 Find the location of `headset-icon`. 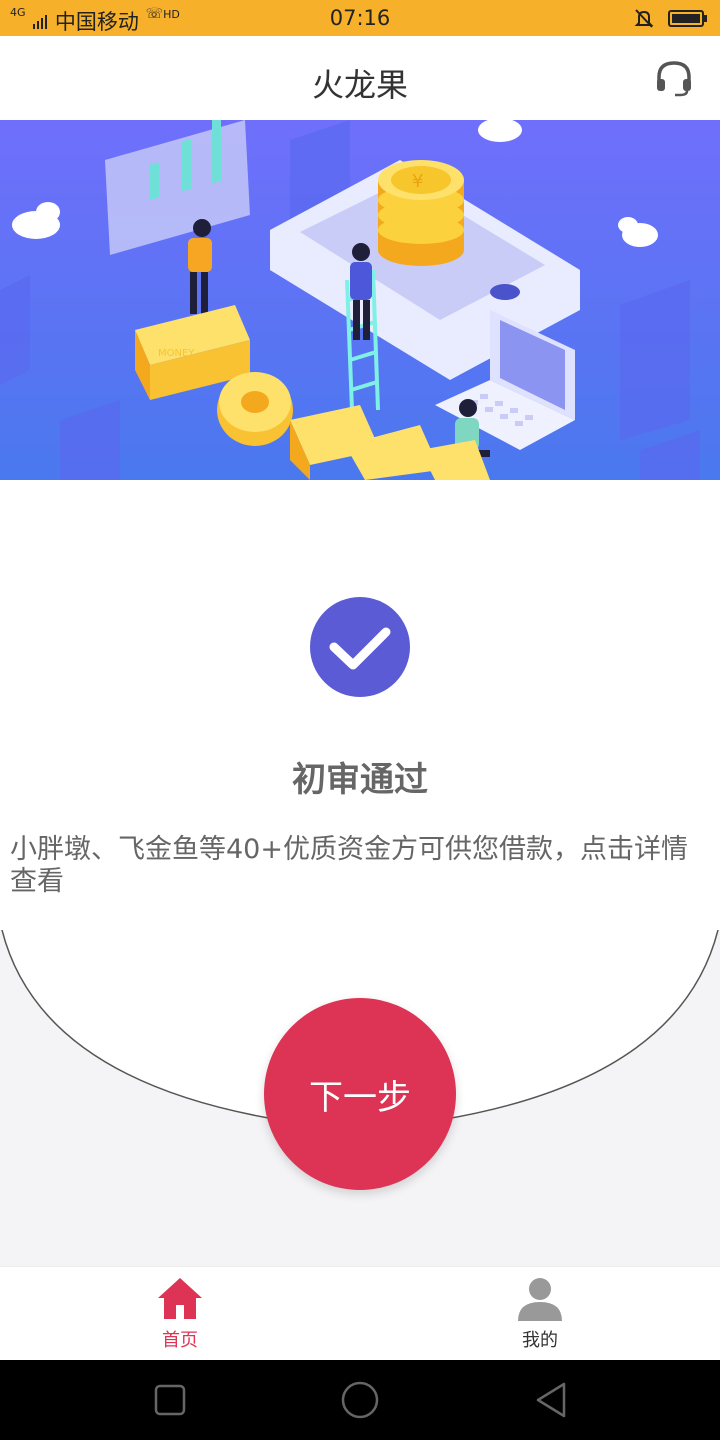

headset-icon is located at coordinates (674, 78).